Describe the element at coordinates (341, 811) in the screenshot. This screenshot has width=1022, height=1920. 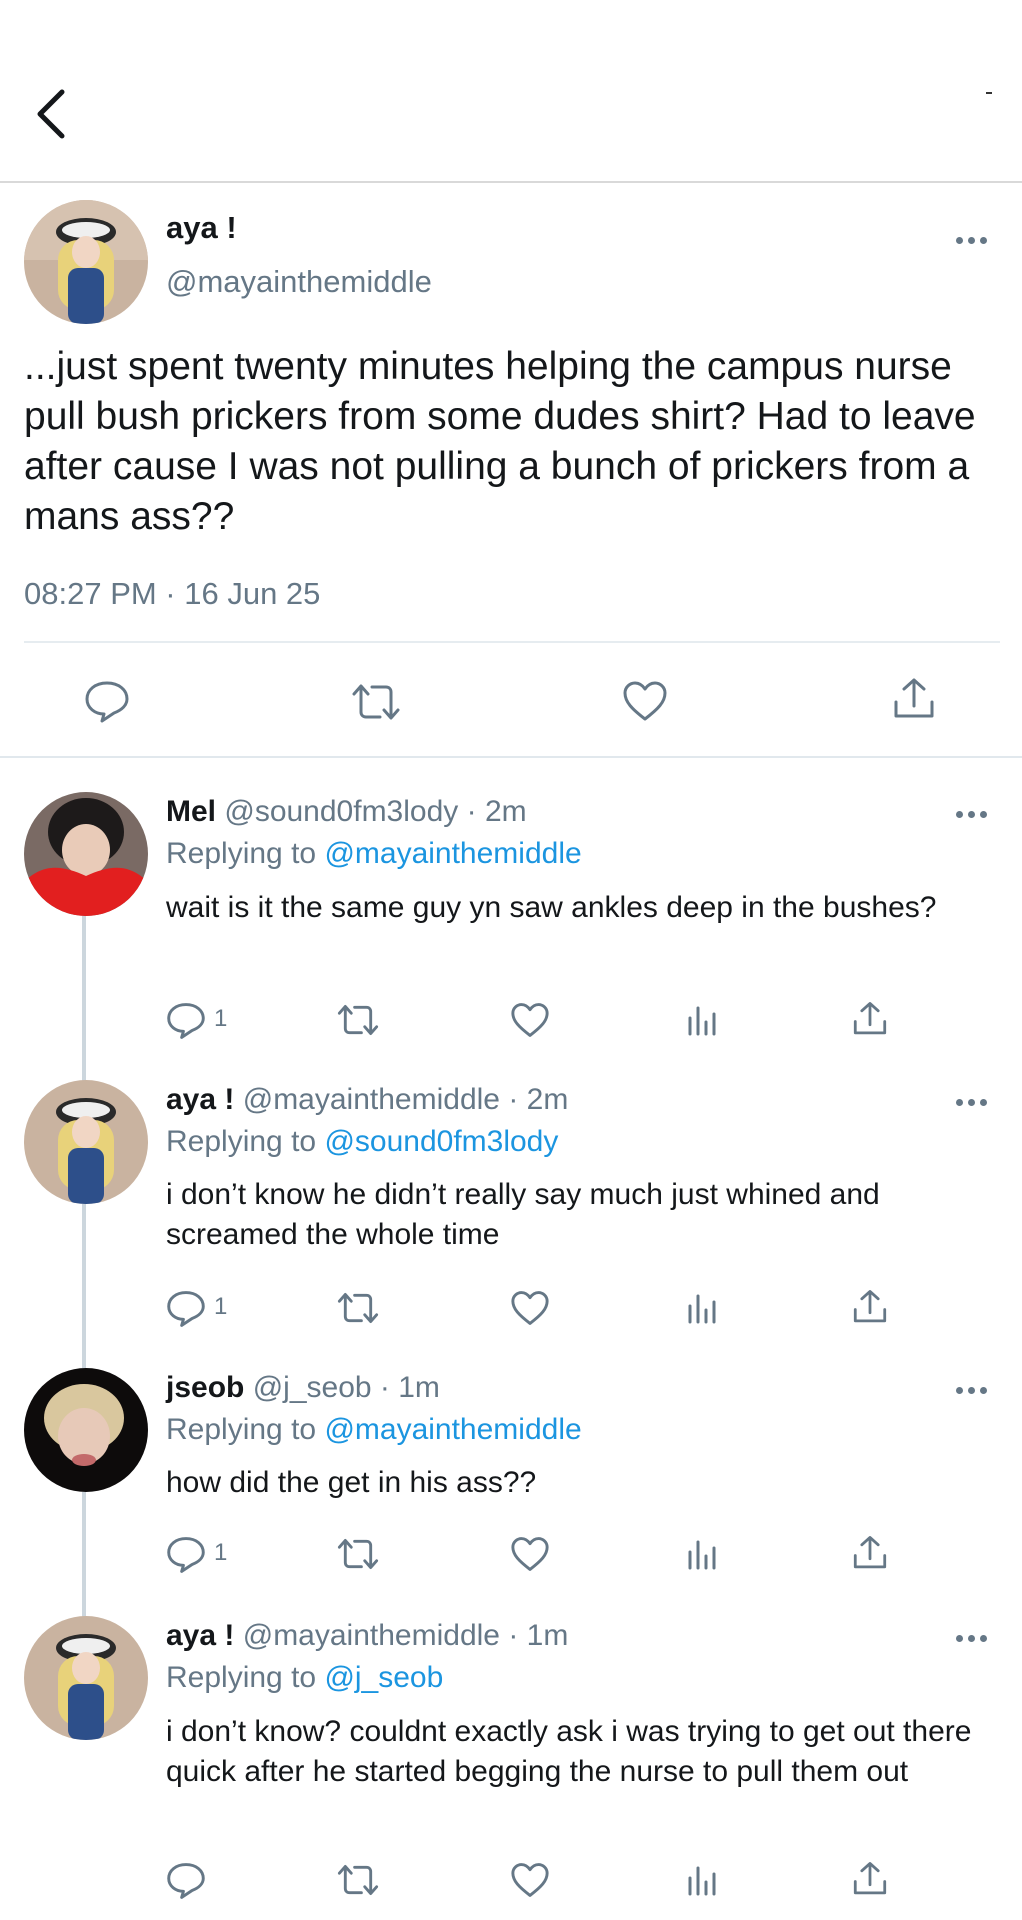
I see `reply-author-handle: @sound0fm3lody` at that location.